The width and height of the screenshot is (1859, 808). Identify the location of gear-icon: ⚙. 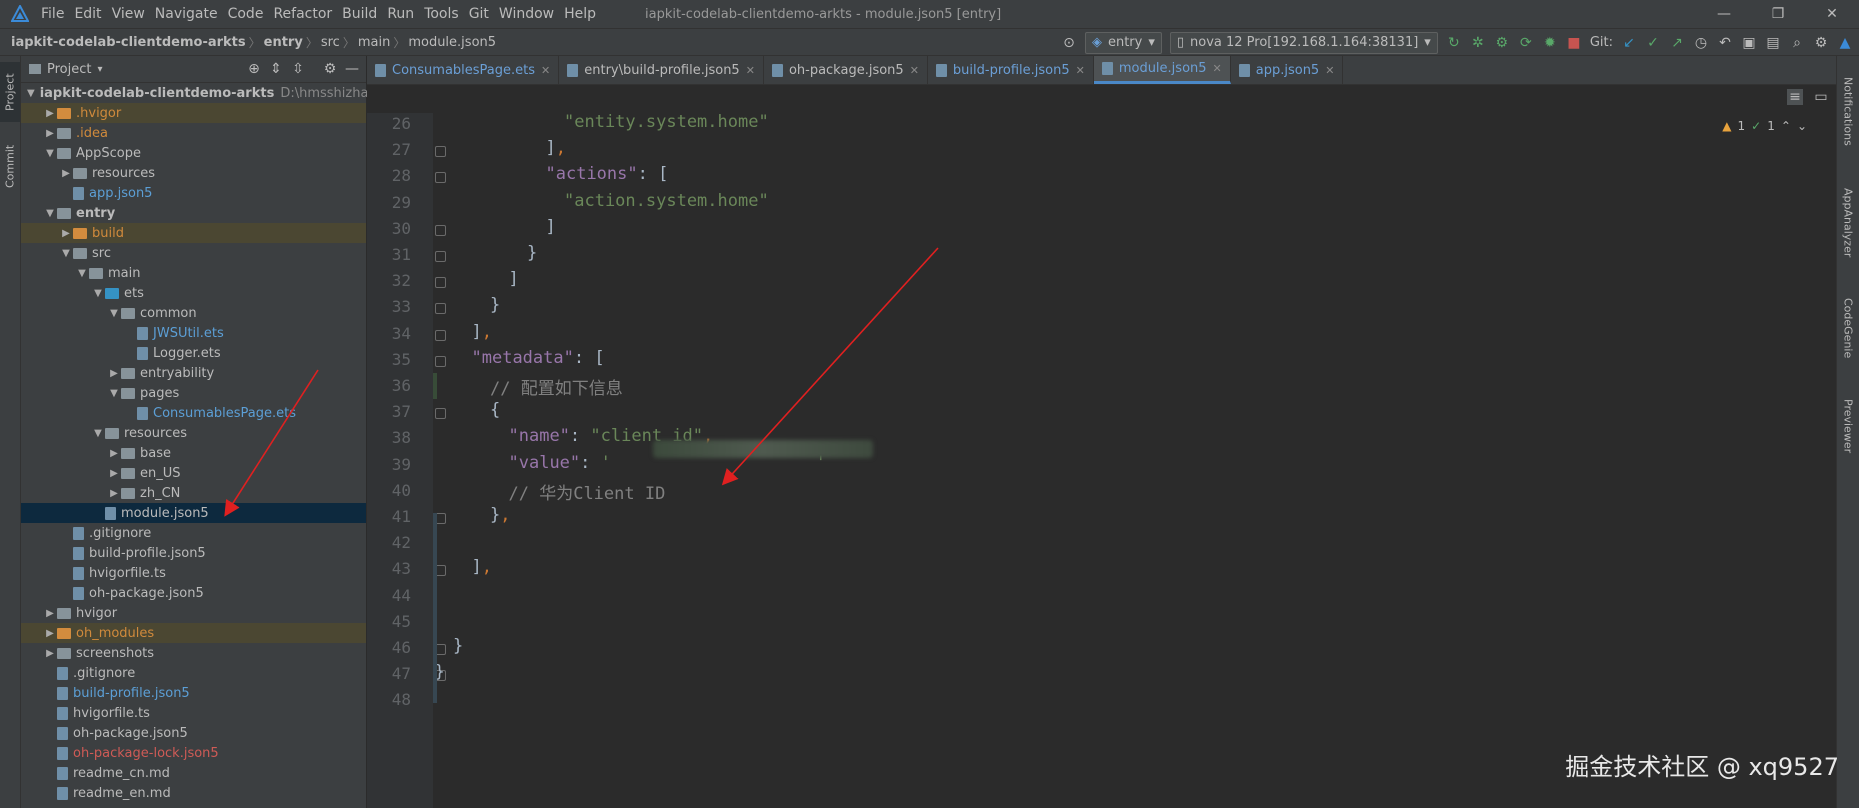
(330, 69).